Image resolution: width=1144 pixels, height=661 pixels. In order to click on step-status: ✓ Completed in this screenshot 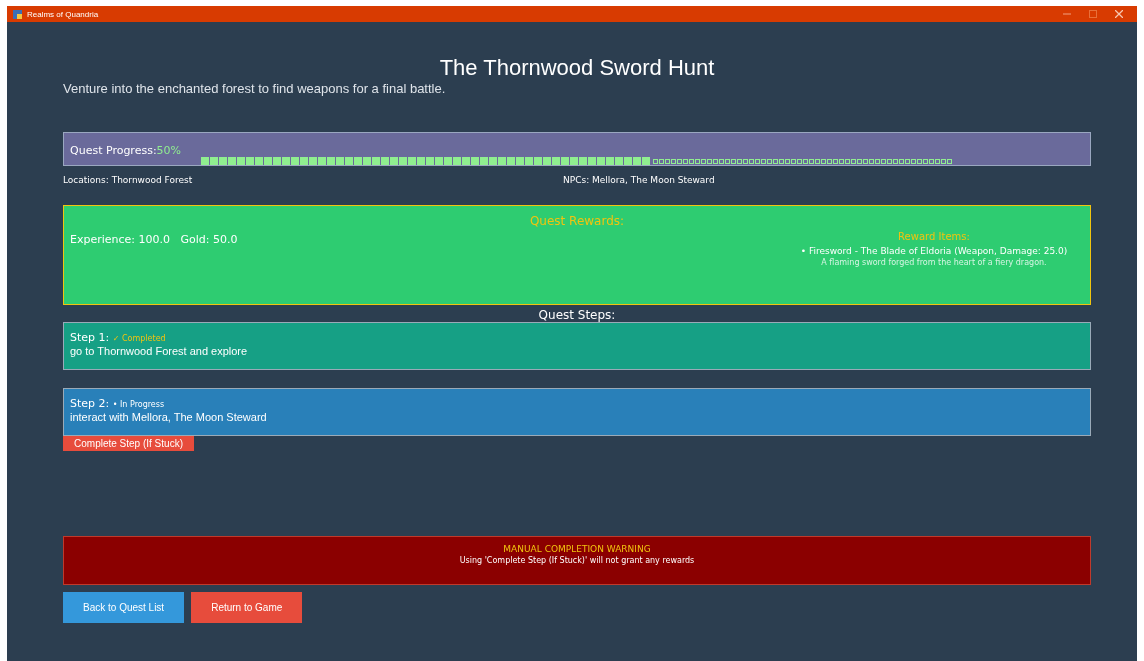, I will do `click(139, 338)`.